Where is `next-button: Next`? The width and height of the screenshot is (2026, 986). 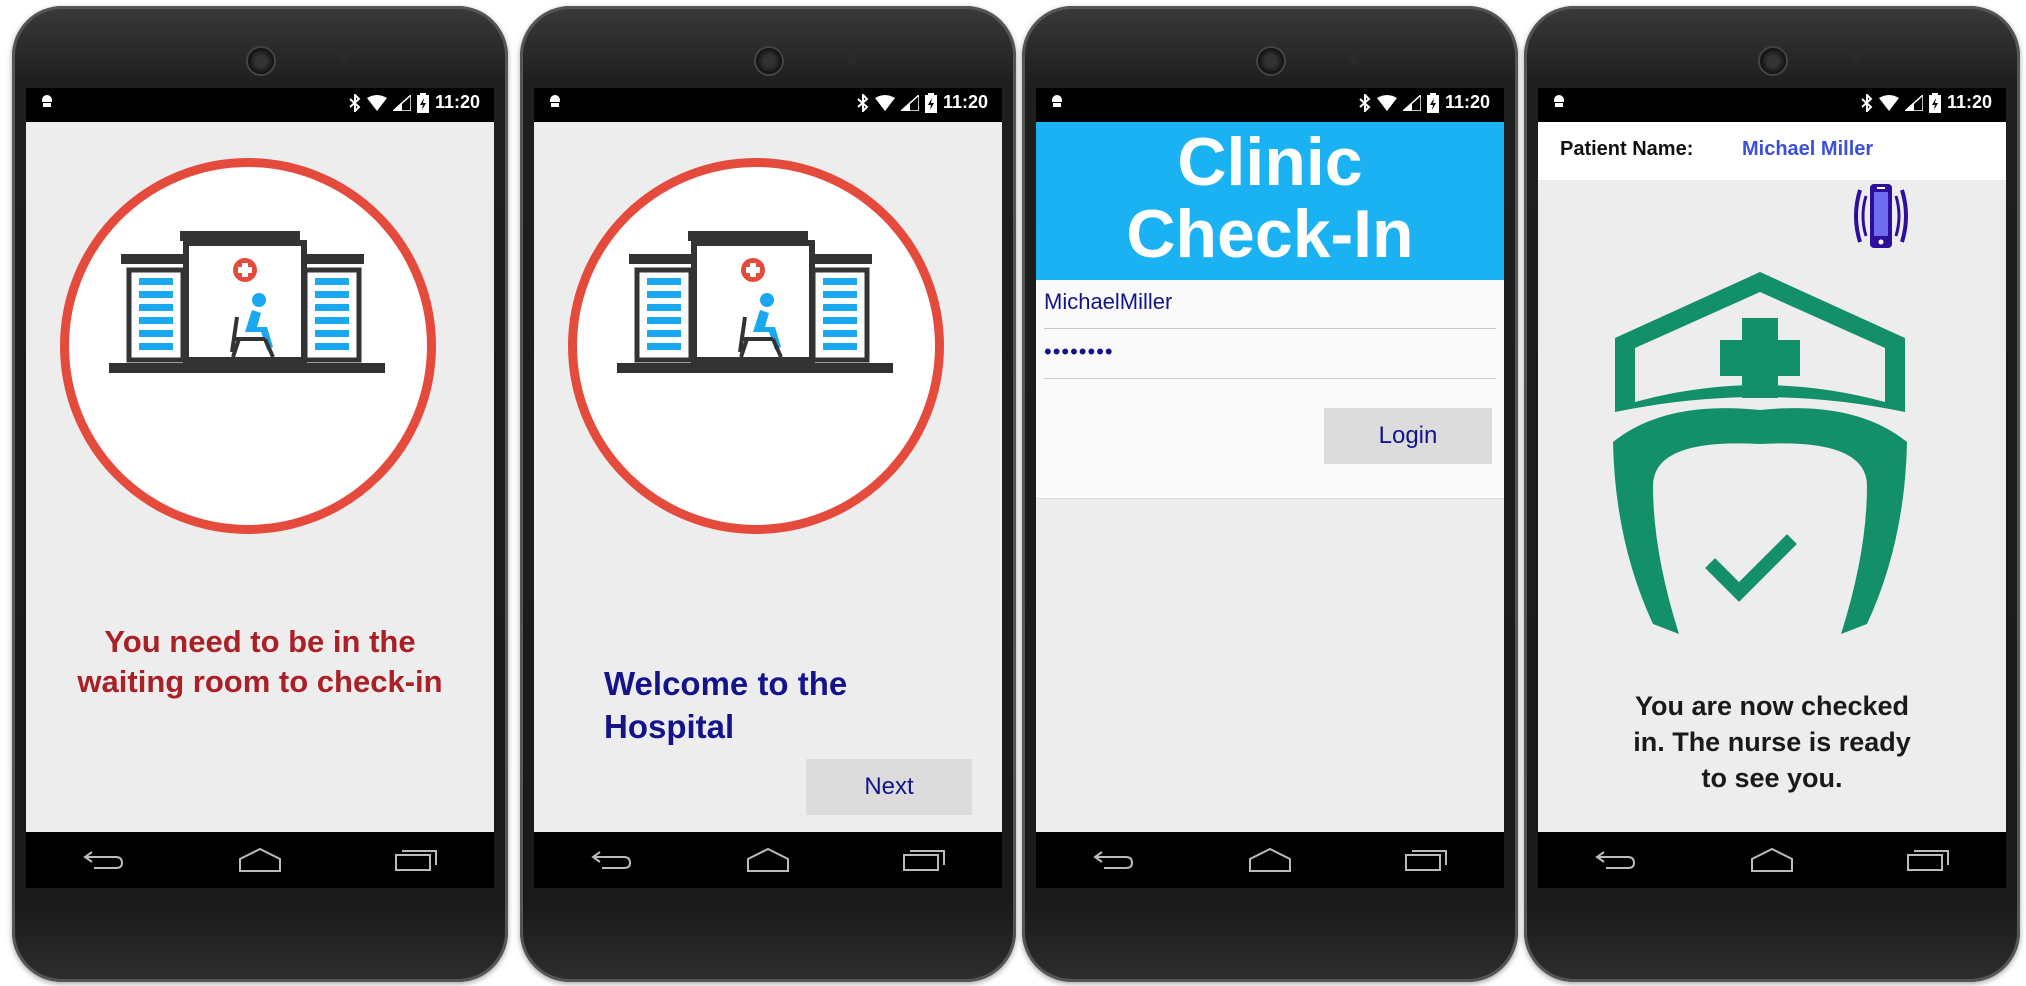 next-button: Next is located at coordinates (889, 787).